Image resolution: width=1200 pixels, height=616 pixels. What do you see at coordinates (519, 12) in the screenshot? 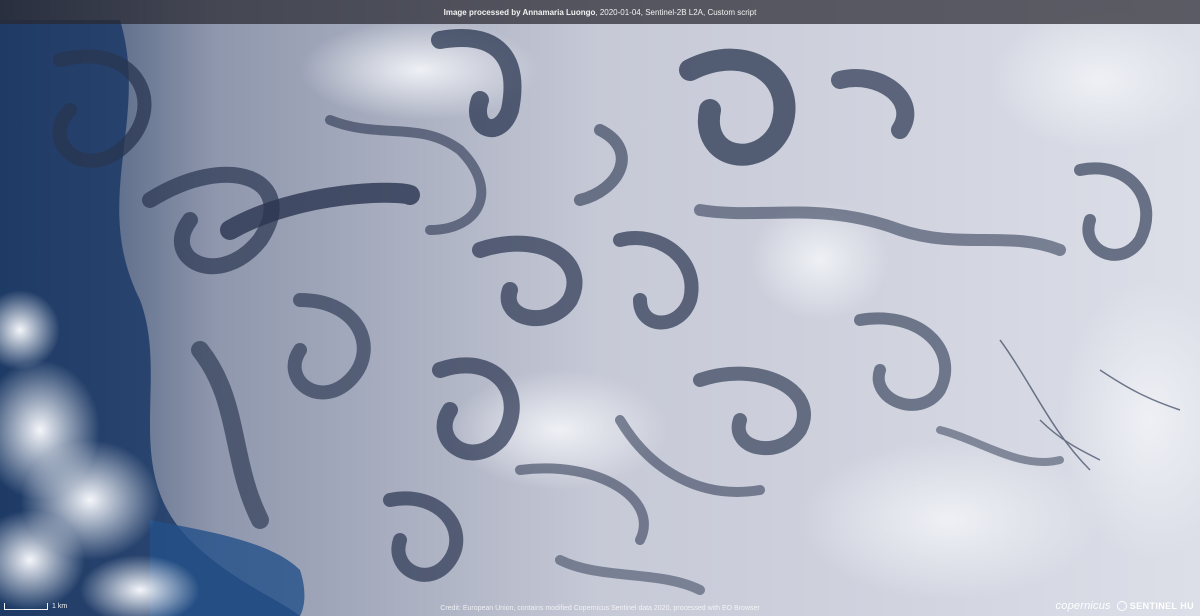
I see `caption-author: Image processed by Annamaria Luongo` at bounding box center [519, 12].